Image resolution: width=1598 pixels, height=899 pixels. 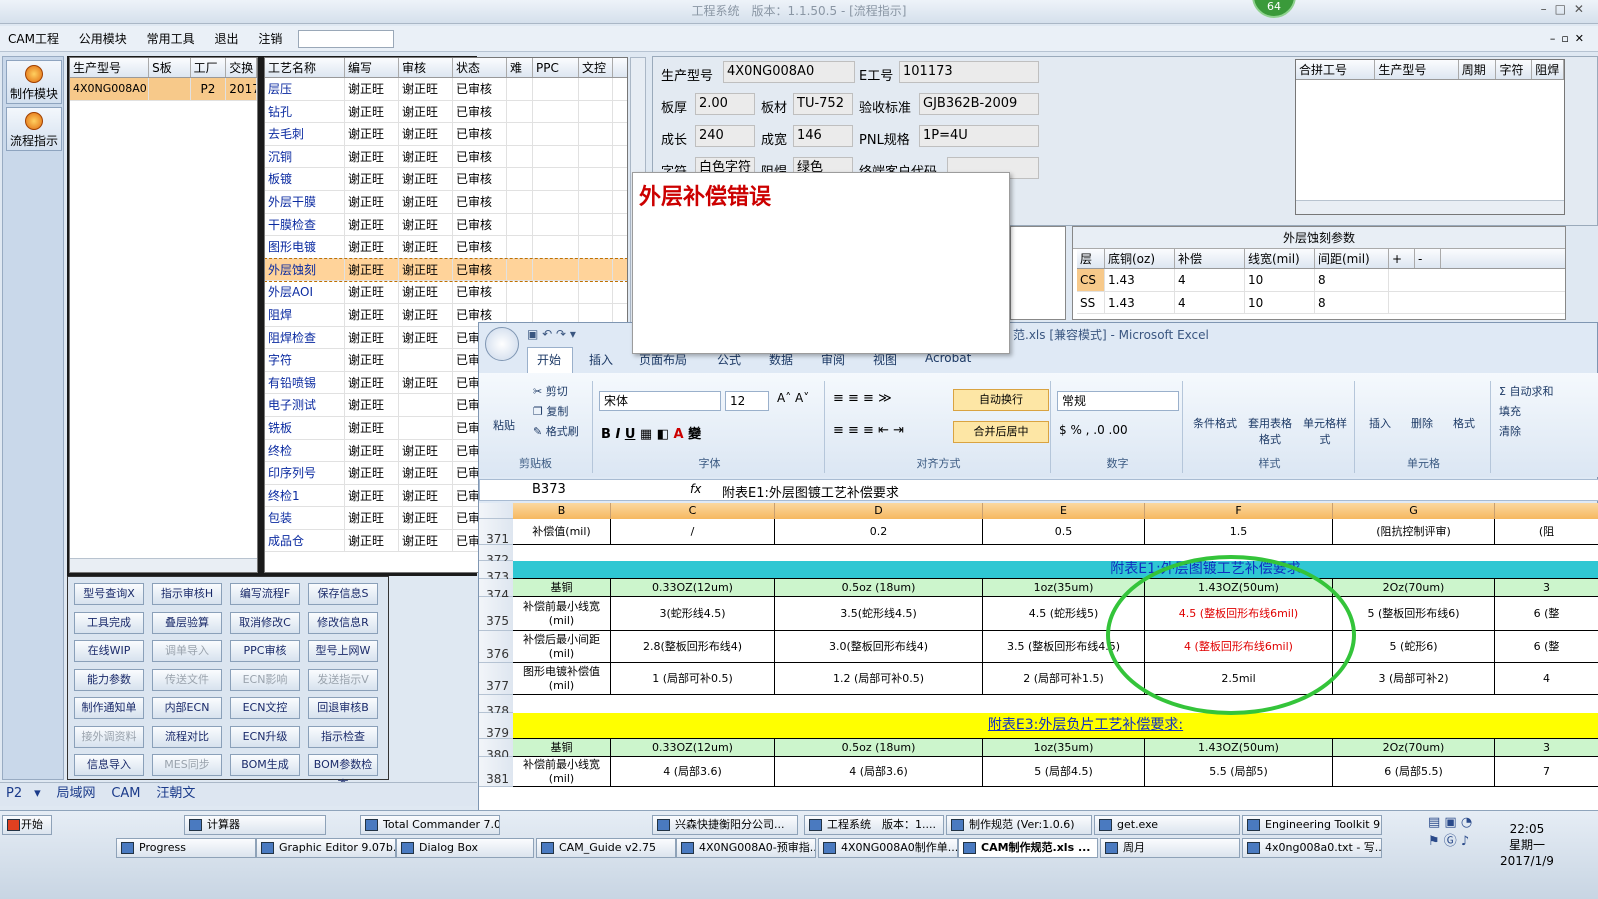 I want to click on table-cell: 1.2 (局部可补0.5), so click(x=879, y=679).